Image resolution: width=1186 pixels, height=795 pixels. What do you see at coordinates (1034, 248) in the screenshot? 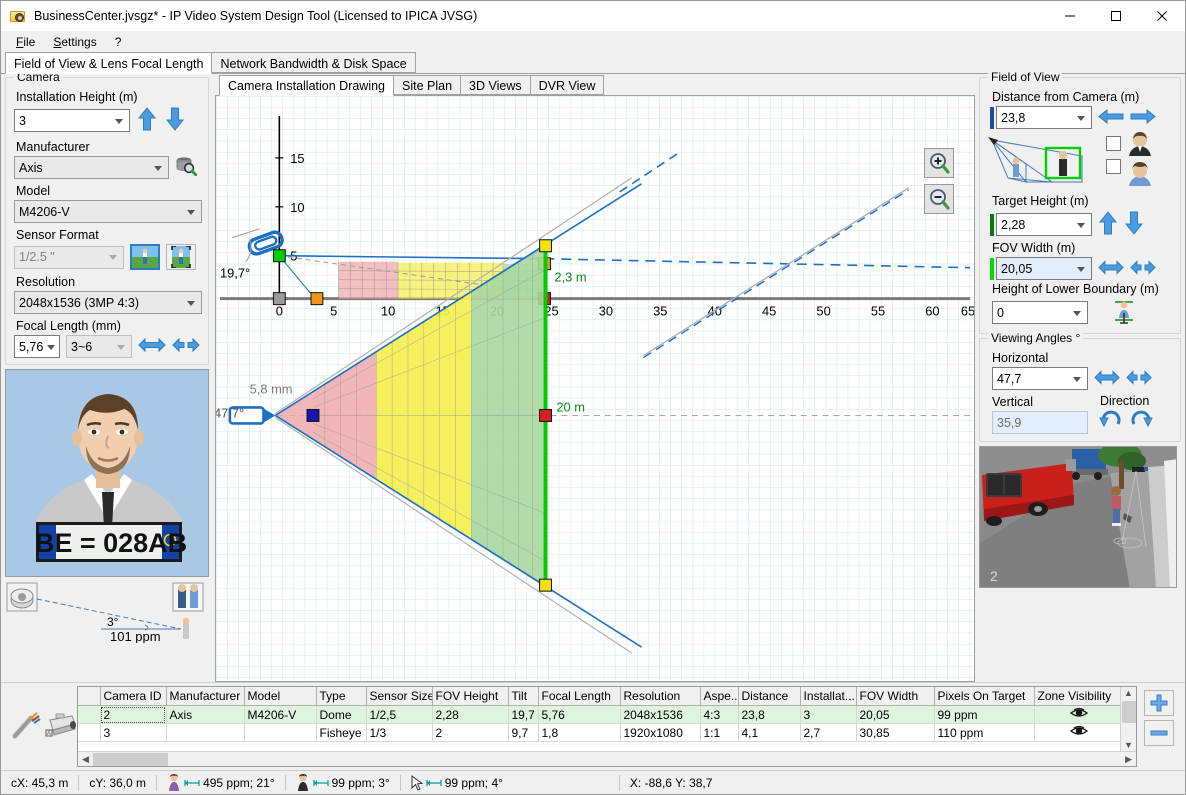
I see `fov-width-label: FOV Width (m)` at bounding box center [1034, 248].